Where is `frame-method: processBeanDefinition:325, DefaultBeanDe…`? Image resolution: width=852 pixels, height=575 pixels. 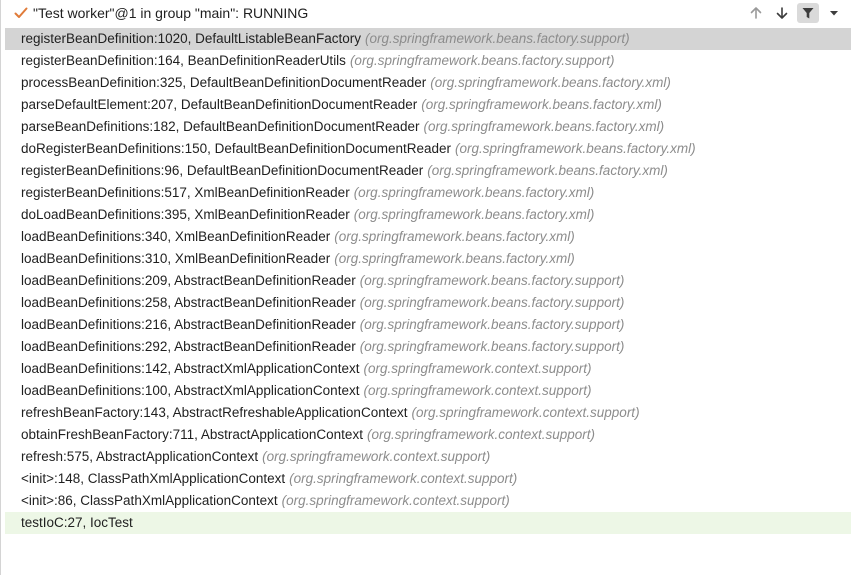 frame-method: processBeanDefinition:325, DefaultBeanDe… is located at coordinates (224, 82).